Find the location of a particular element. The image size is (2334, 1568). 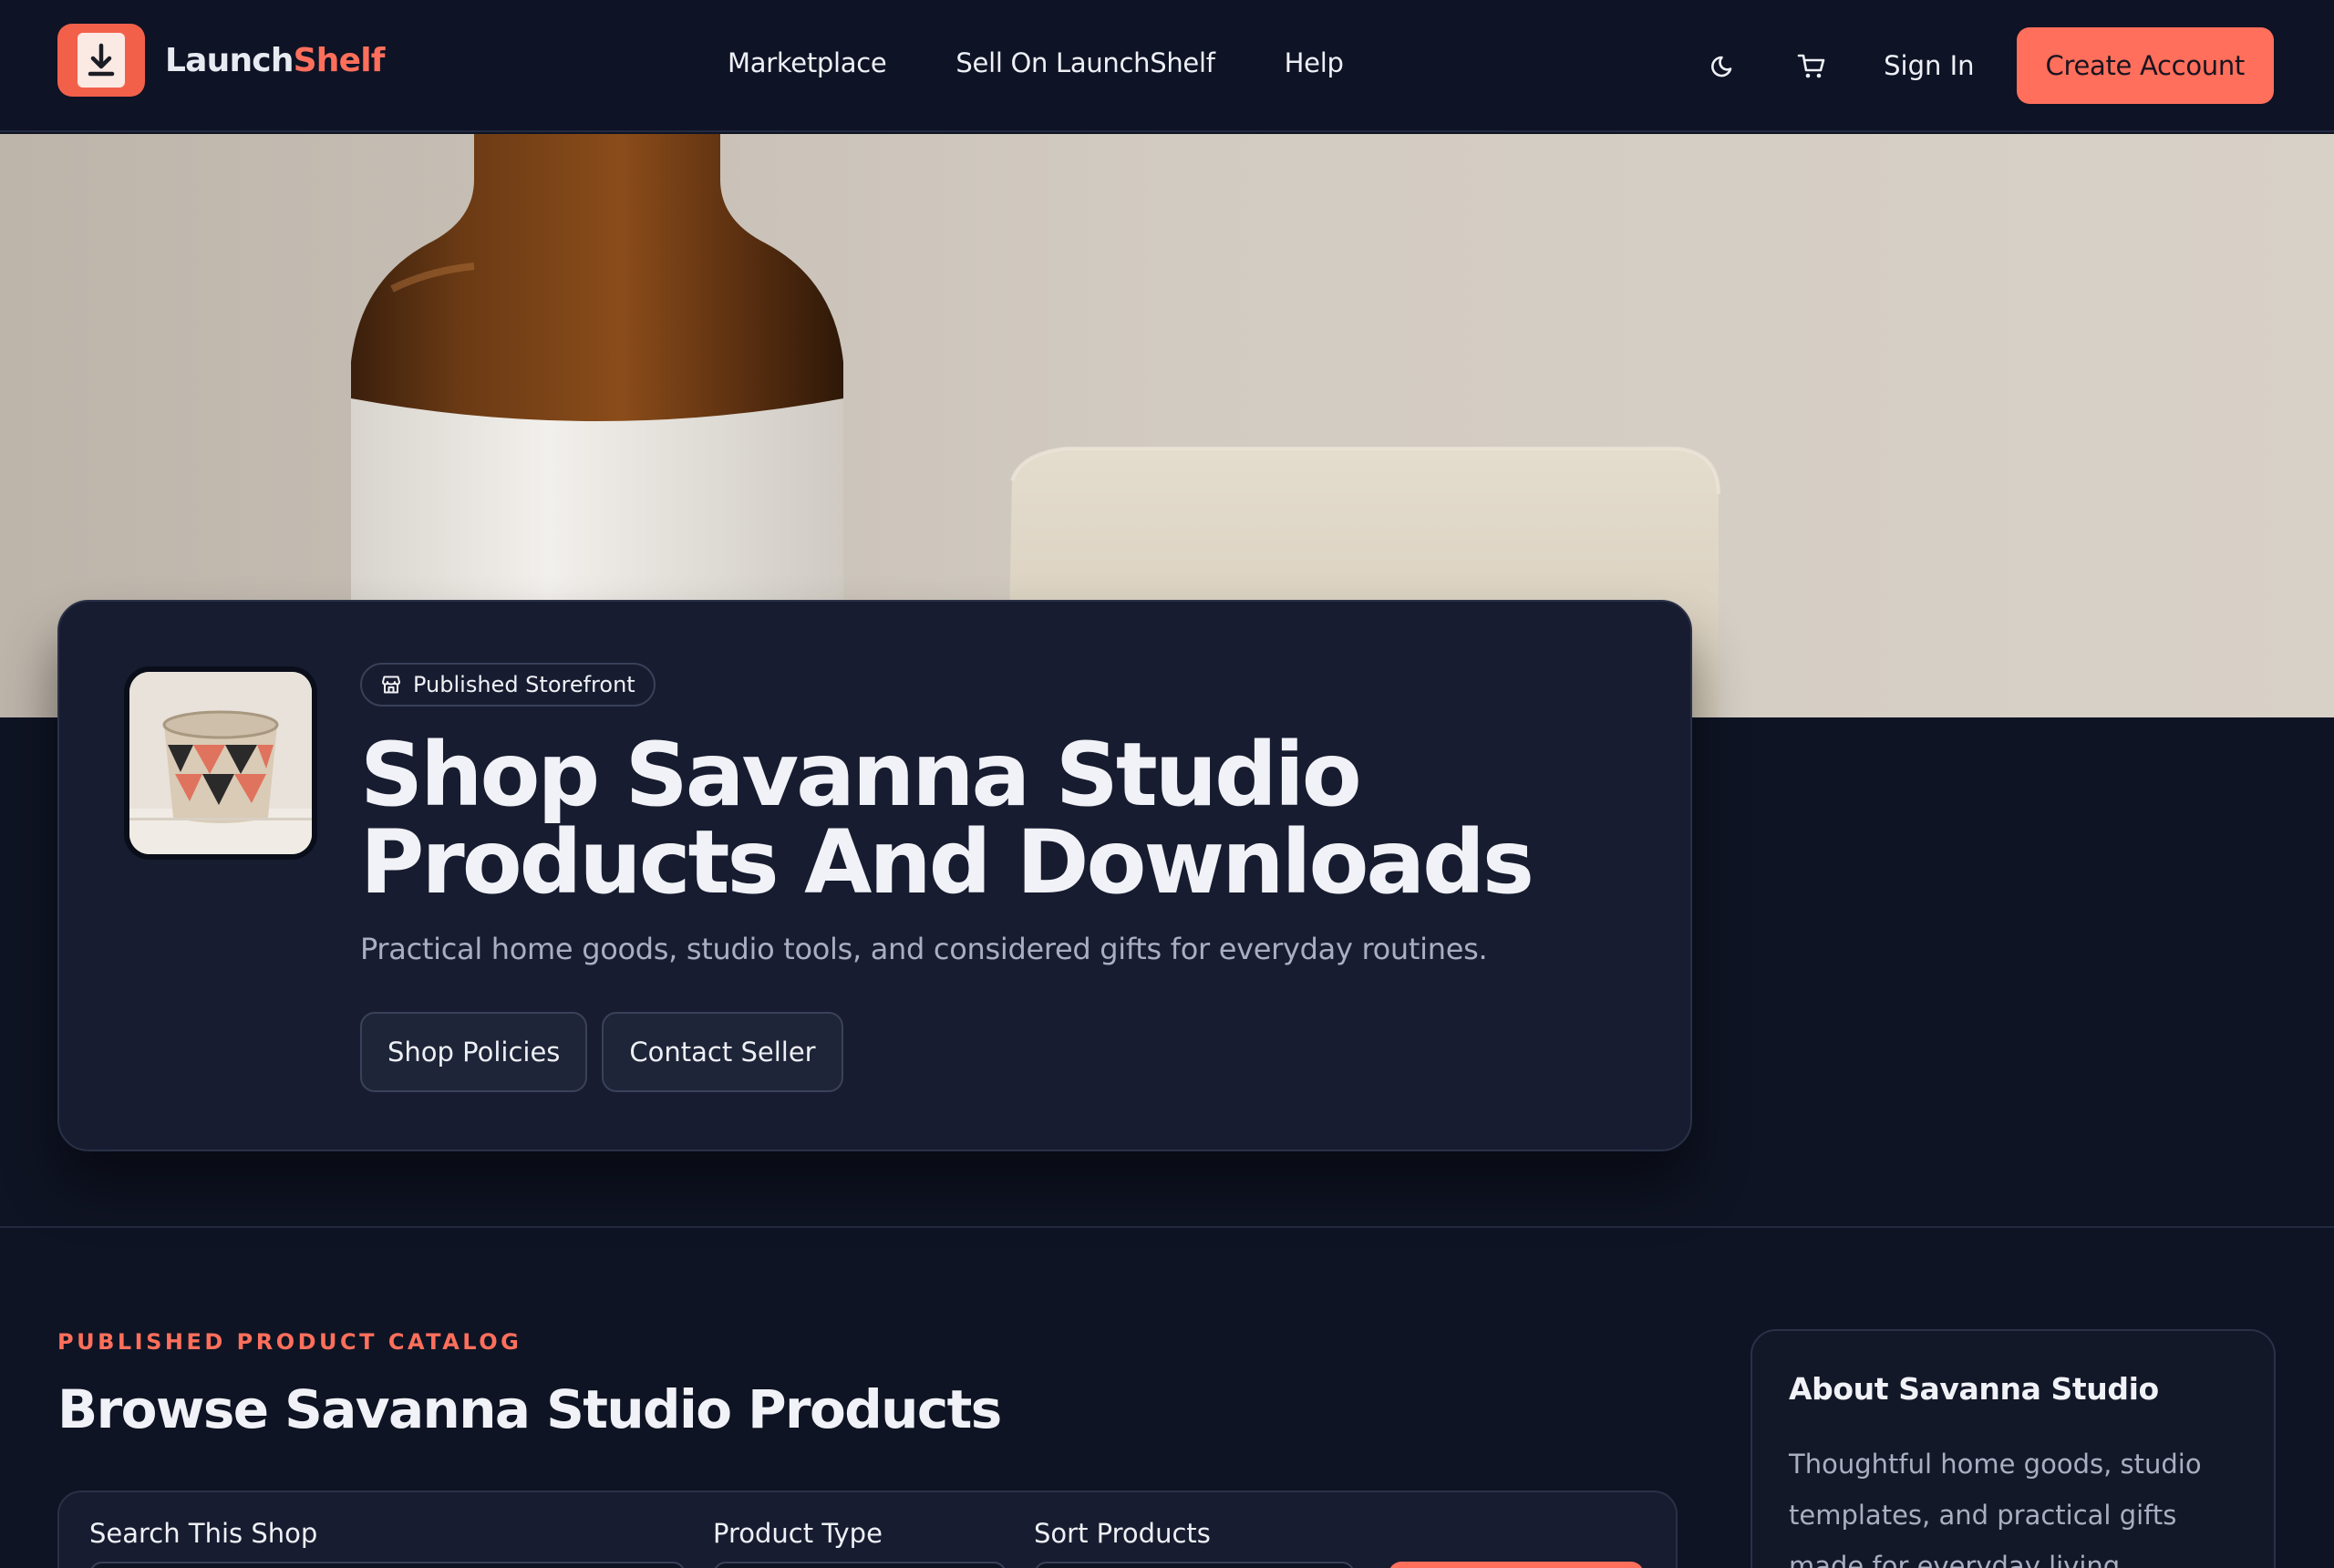

basket-image is located at coordinates (221, 763).